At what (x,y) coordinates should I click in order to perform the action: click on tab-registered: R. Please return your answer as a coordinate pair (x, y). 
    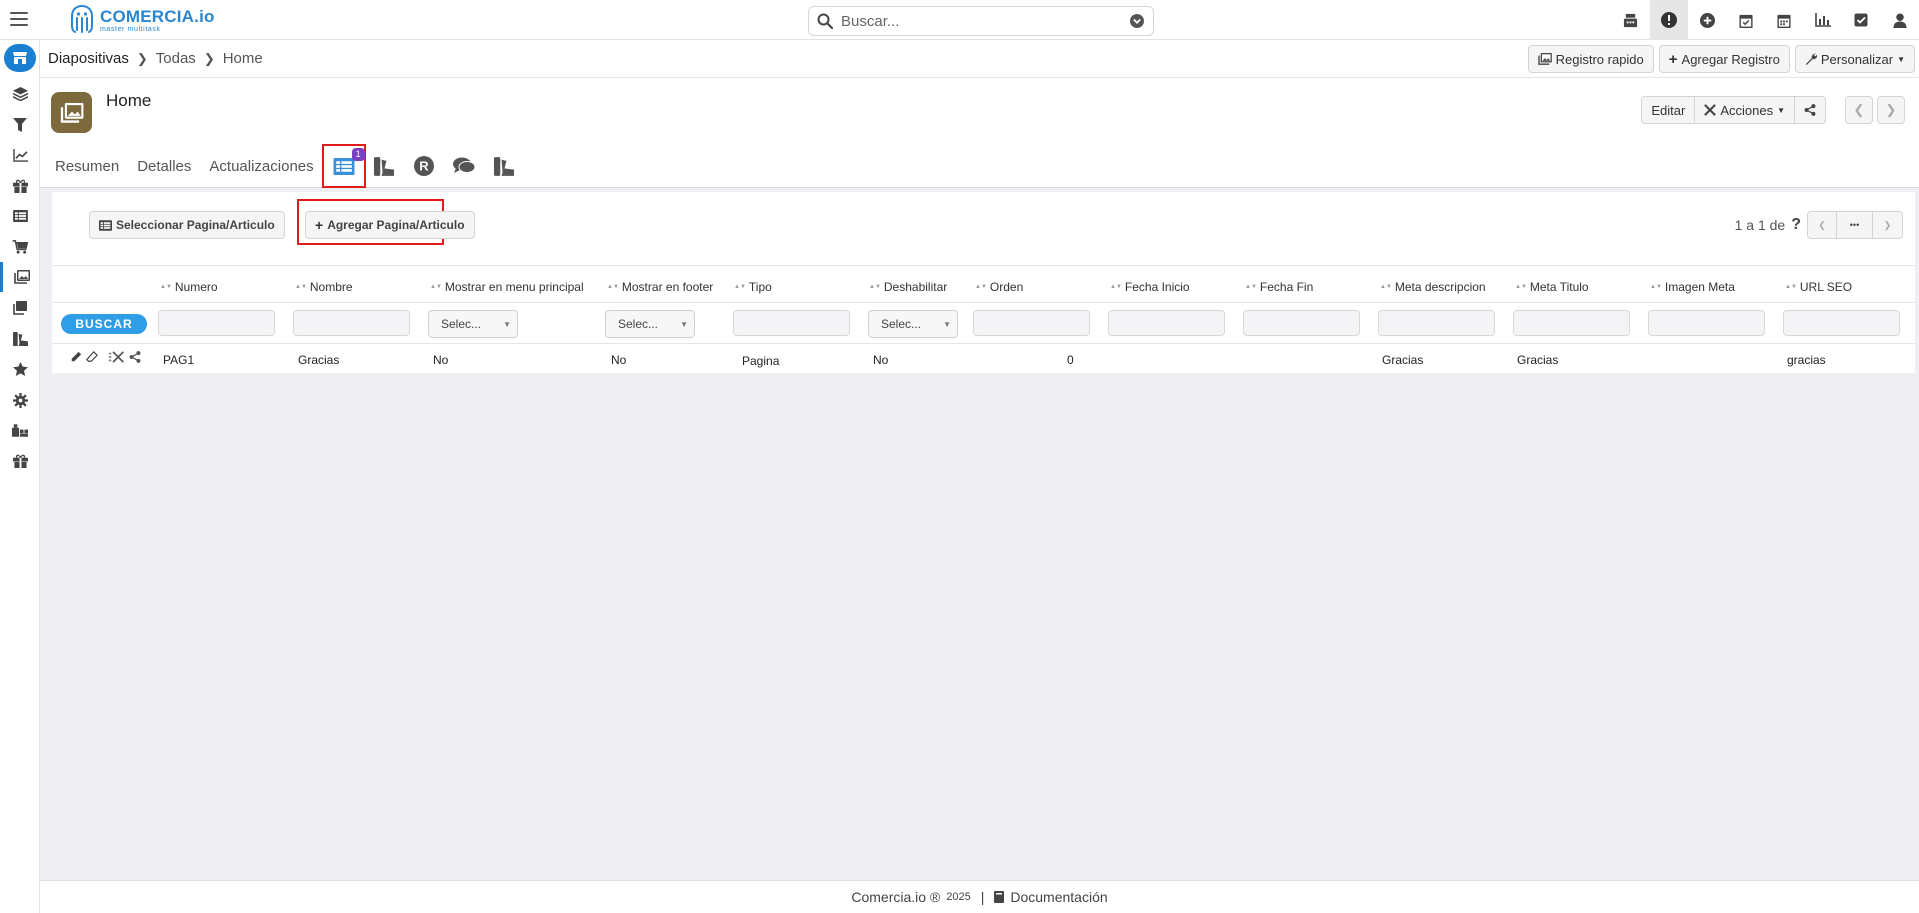
    Looking at the image, I should click on (424, 166).